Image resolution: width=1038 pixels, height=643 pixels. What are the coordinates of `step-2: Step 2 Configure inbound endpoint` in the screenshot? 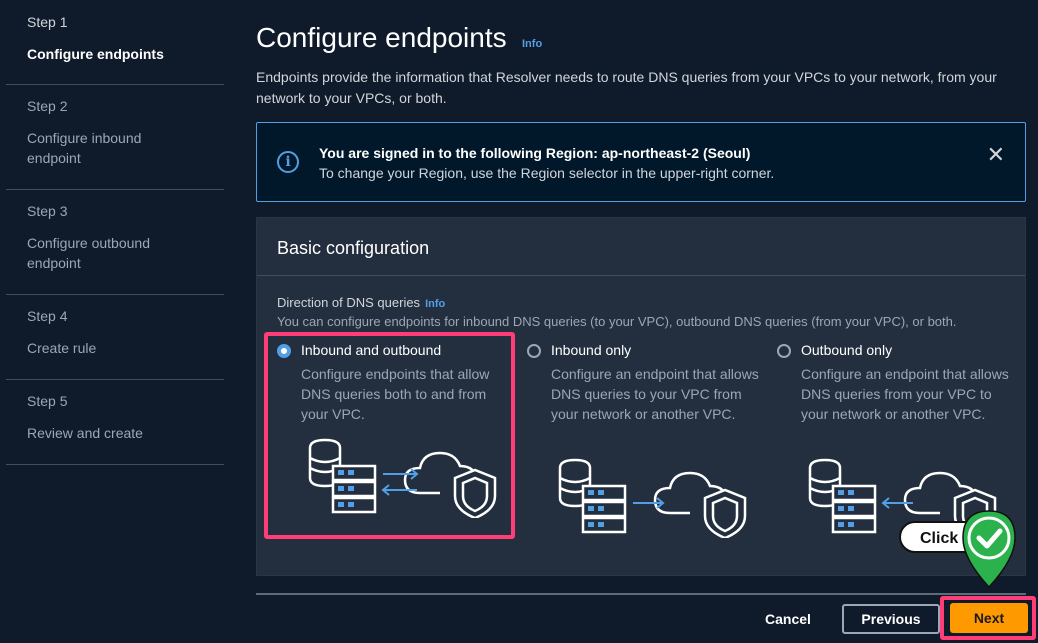 It's located at (115, 137).